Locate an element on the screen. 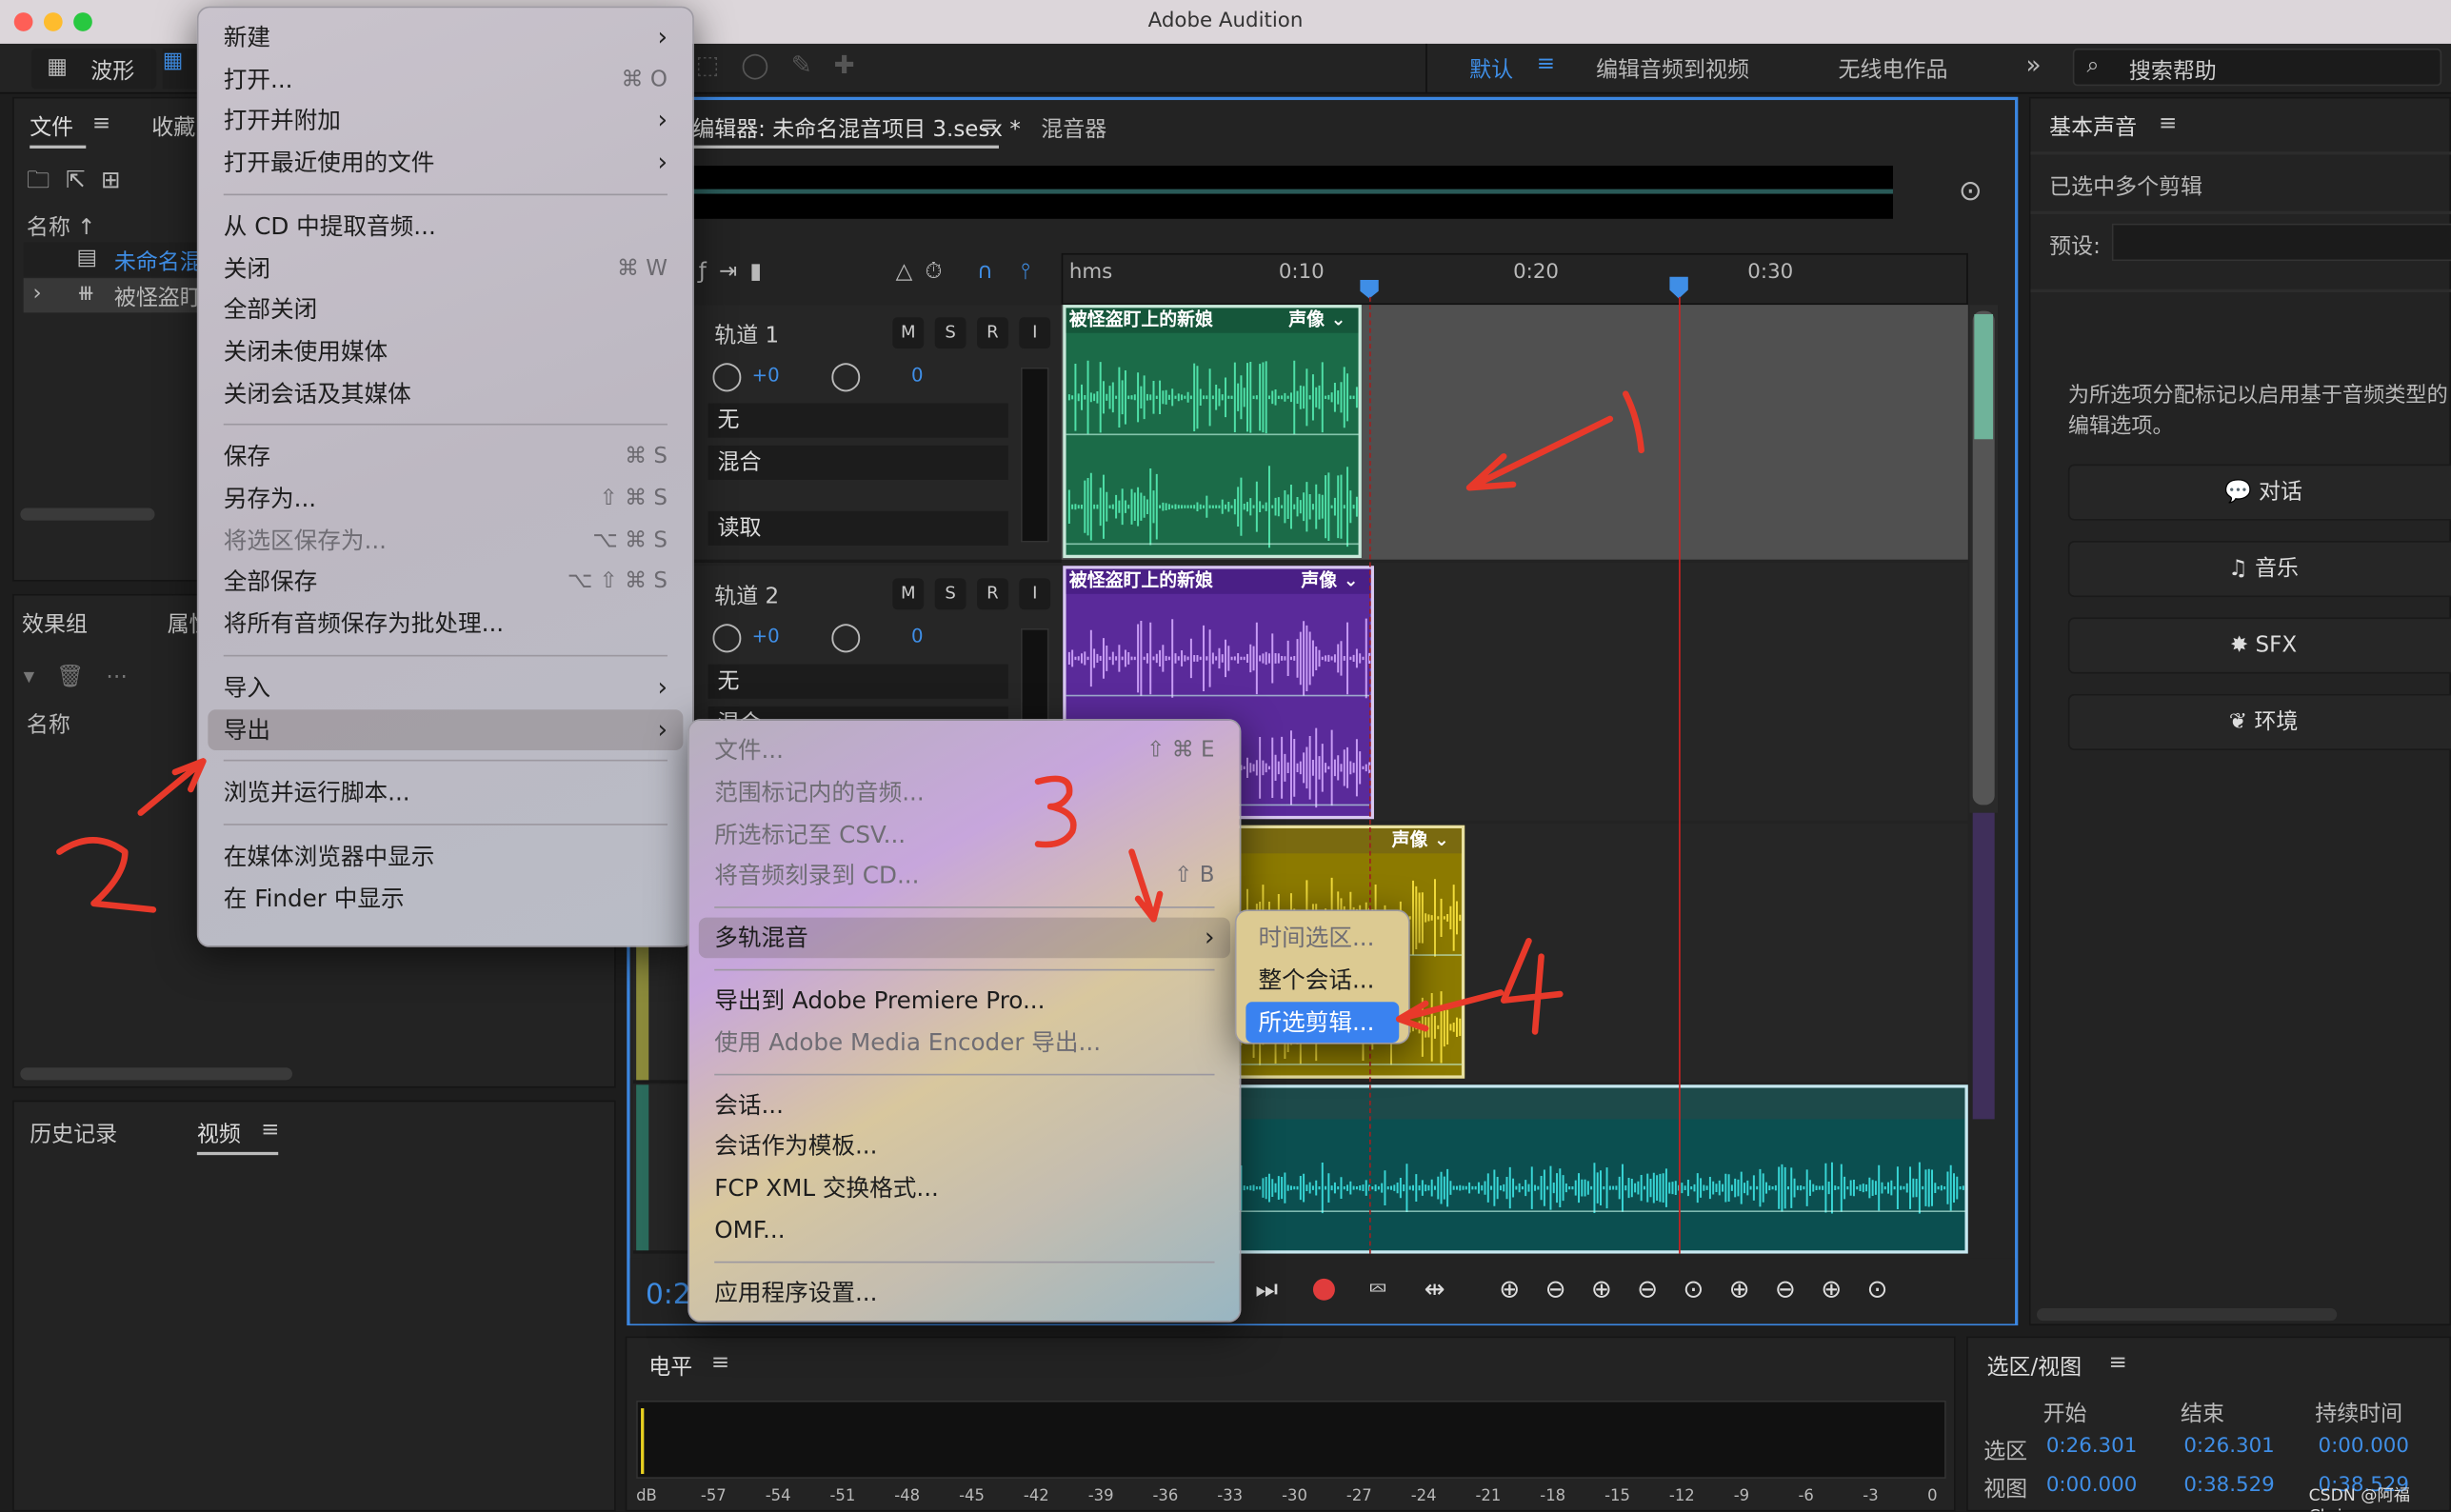 Image resolution: width=2451 pixels, height=1512 pixels. annotation-number-3-stroke is located at coordinates (1055, 811).